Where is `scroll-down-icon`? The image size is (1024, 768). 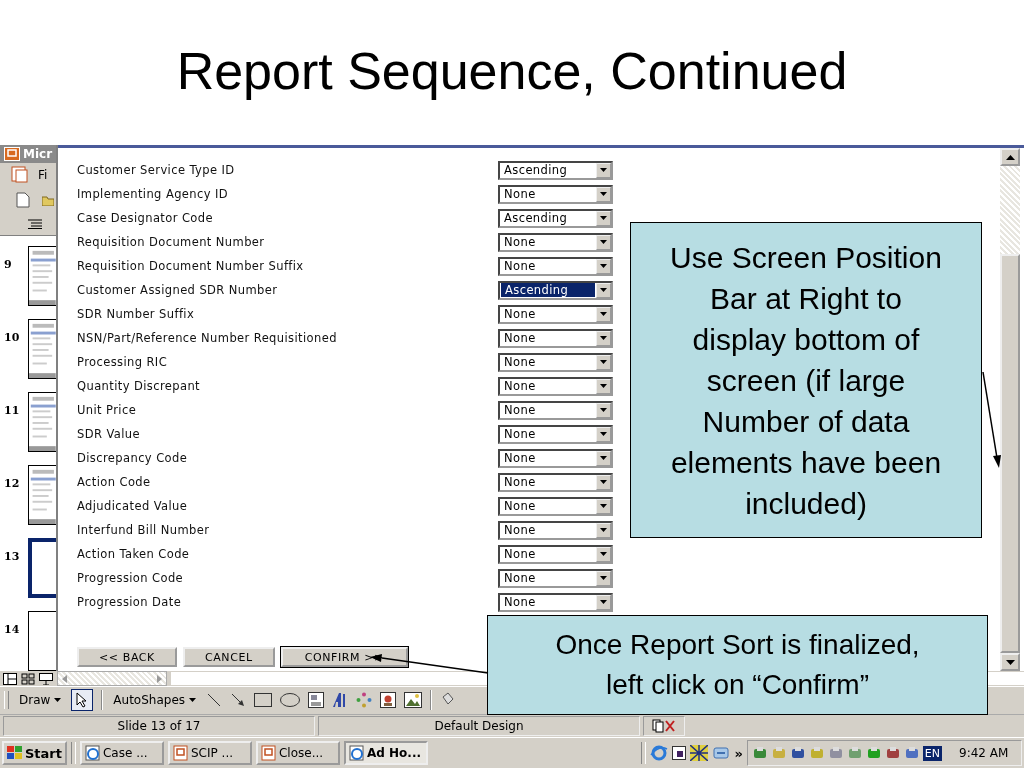
scroll-down-icon is located at coordinates (1010, 662).